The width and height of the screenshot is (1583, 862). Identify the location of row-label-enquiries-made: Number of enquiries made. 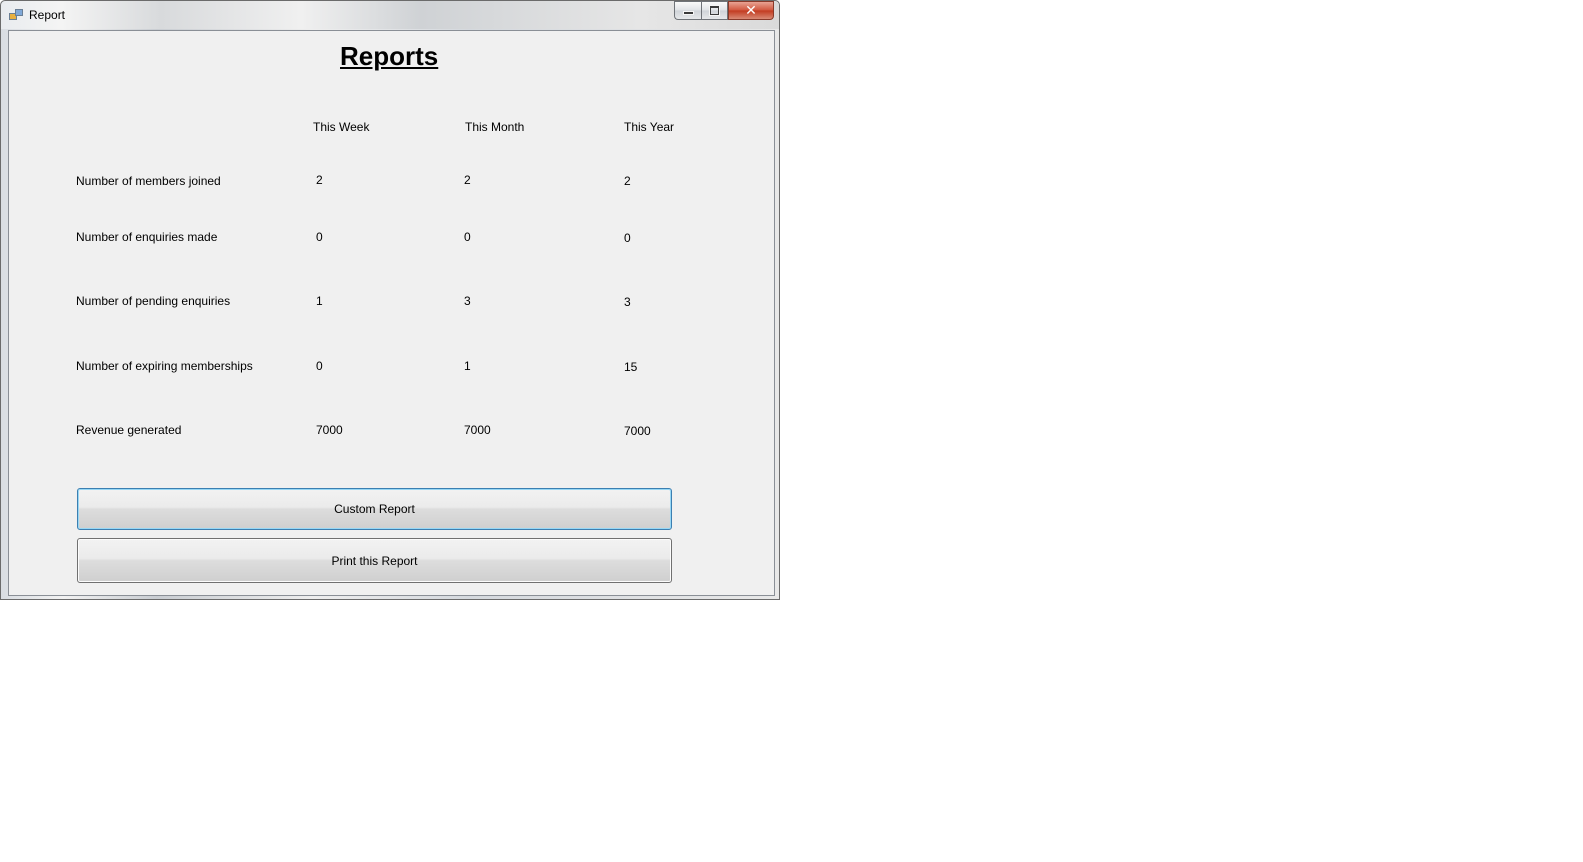
(147, 237).